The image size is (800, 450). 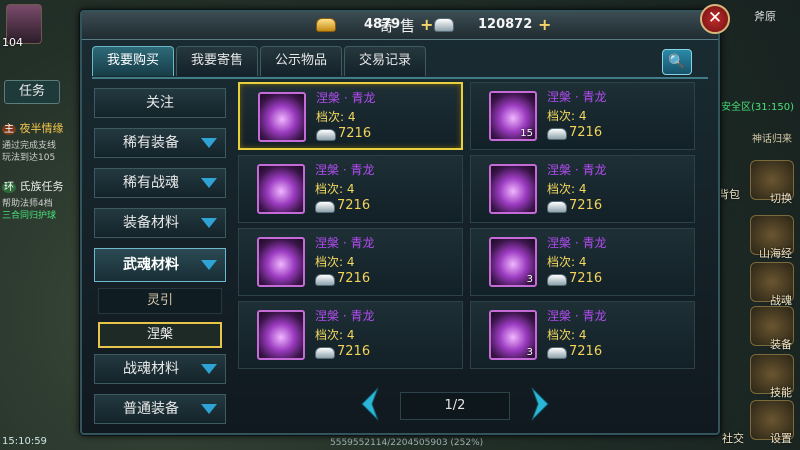 I want to click on exp-readout: 5559552114/2204505903 (252%), so click(x=407, y=443).